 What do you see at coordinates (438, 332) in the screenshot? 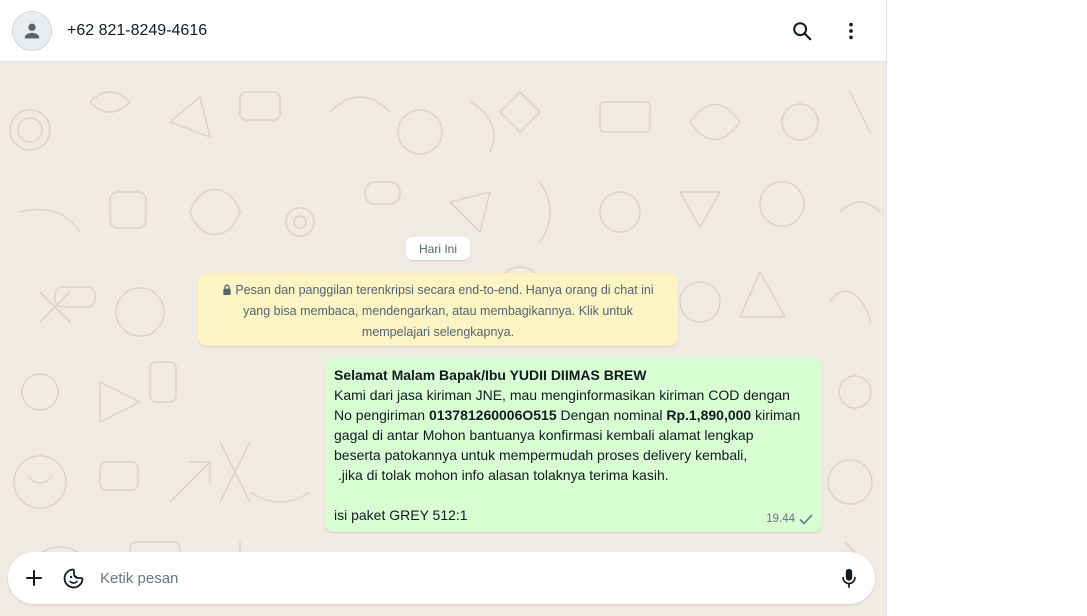
I see `encryption-notice-line: mempelajari selengkapnya.` at bounding box center [438, 332].